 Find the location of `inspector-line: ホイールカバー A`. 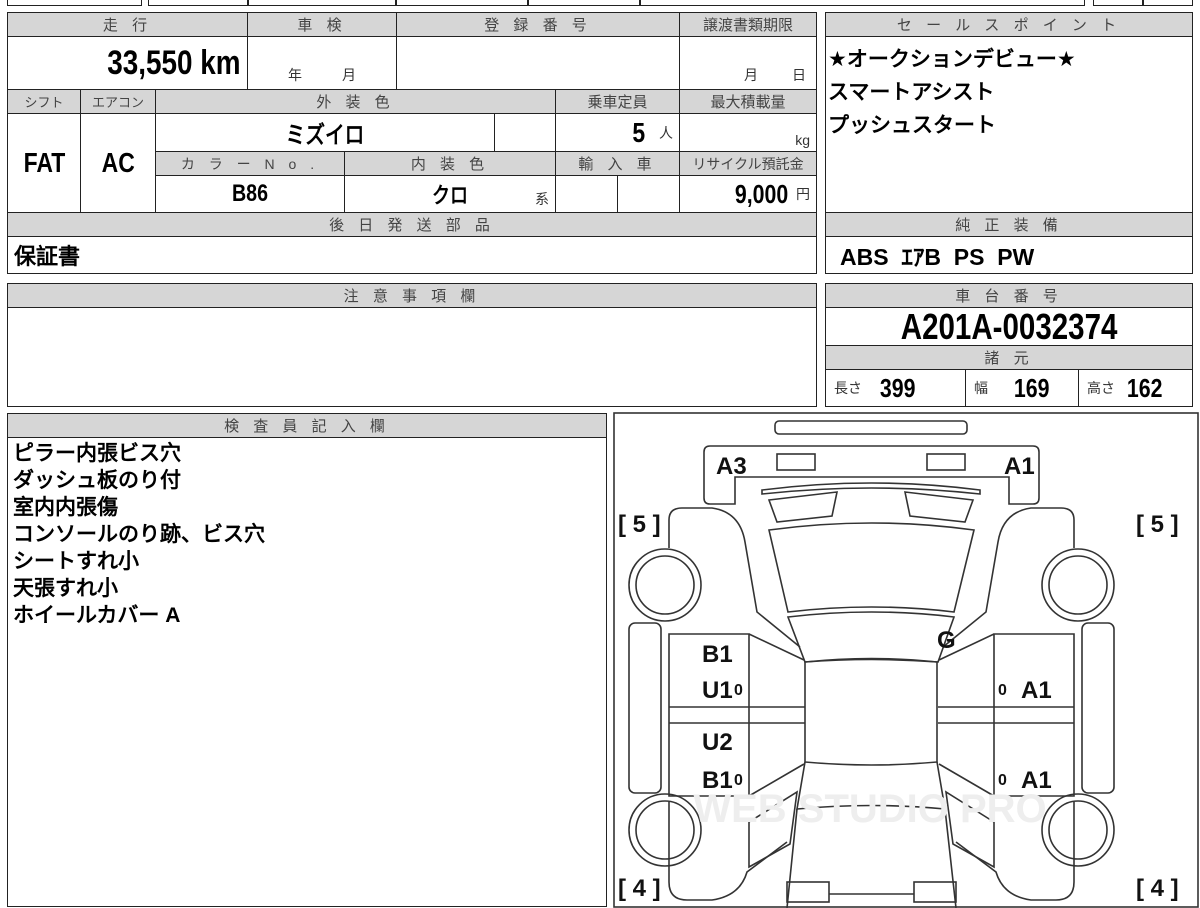

inspector-line: ホイールカバー A is located at coordinates (97, 615).